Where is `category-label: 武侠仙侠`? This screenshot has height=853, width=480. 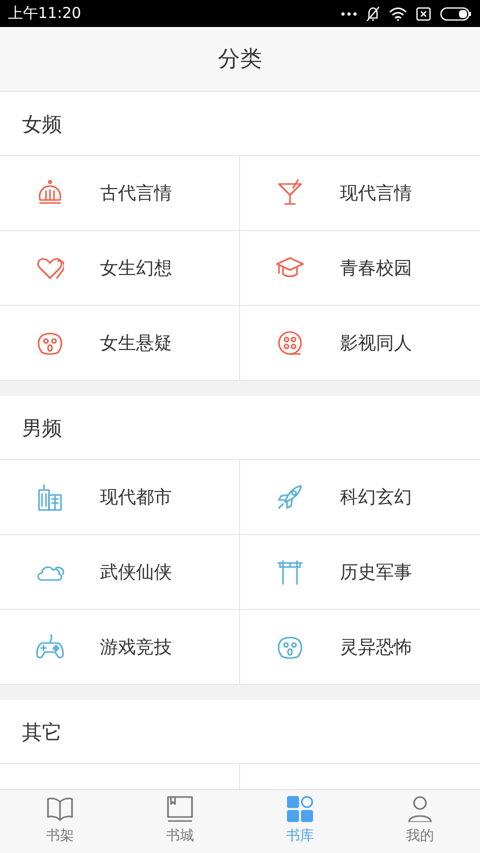 category-label: 武侠仙侠 is located at coordinates (136, 572).